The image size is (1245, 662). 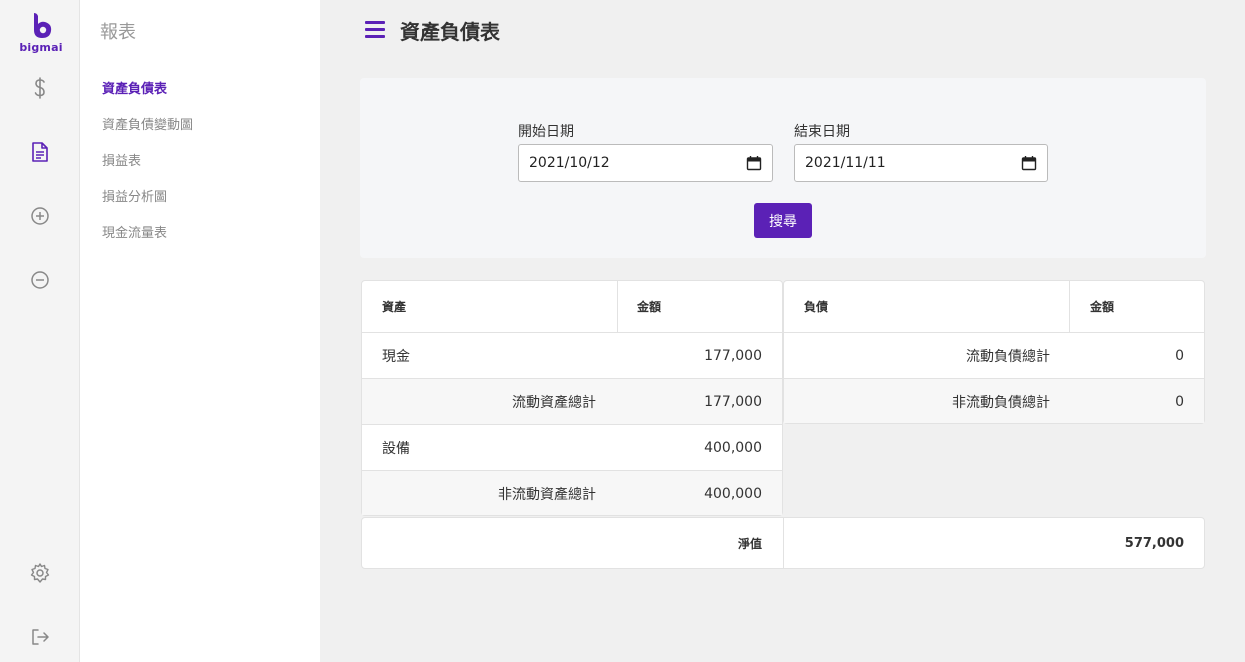 I want to click on start-date-input: 2021/10/12, so click(x=645, y=163).